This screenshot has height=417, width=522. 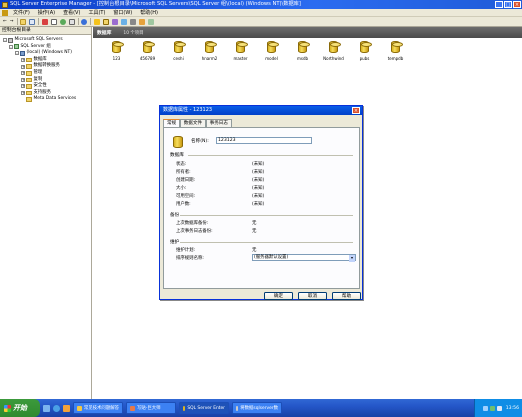 I want to click on export-button, so click(x=72, y=21).